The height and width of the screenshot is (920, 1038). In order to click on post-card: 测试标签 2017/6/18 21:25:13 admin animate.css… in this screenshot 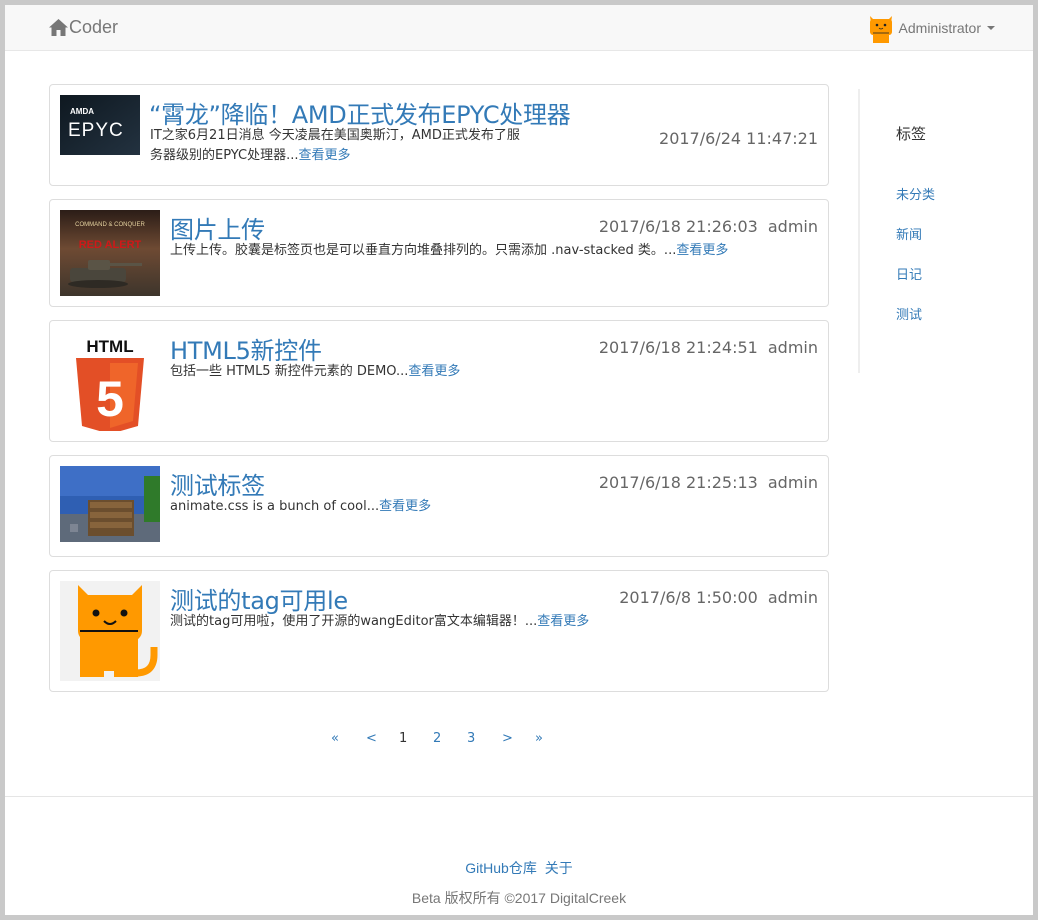, I will do `click(439, 506)`.